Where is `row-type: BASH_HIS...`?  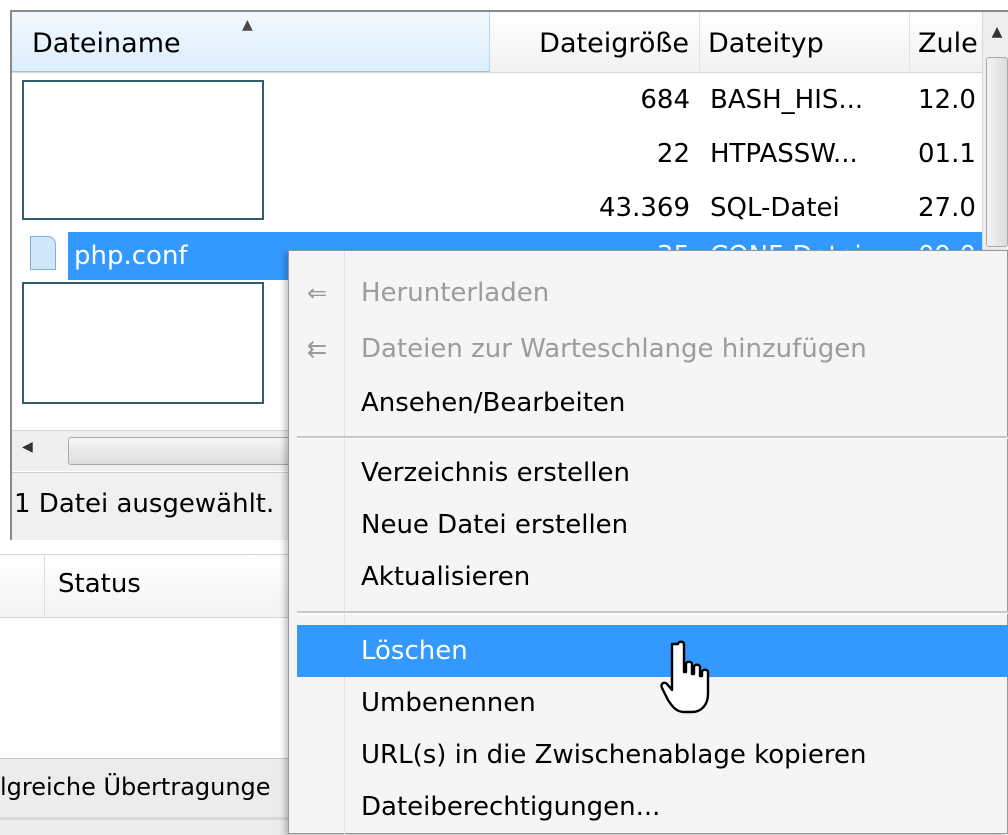 row-type: BASH_HIS... is located at coordinates (787, 100).